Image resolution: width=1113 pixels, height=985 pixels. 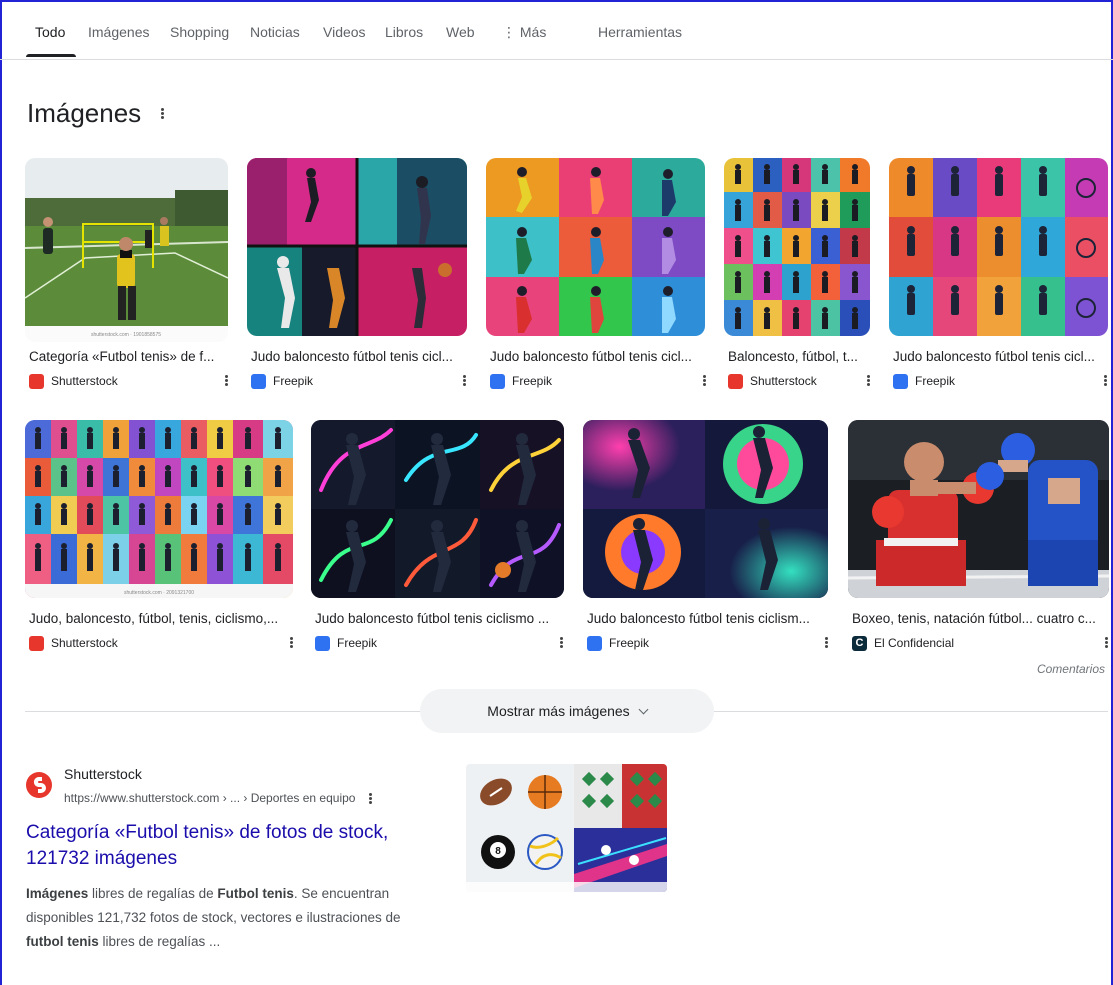 I want to click on tab-web: Web, so click(x=460, y=32).